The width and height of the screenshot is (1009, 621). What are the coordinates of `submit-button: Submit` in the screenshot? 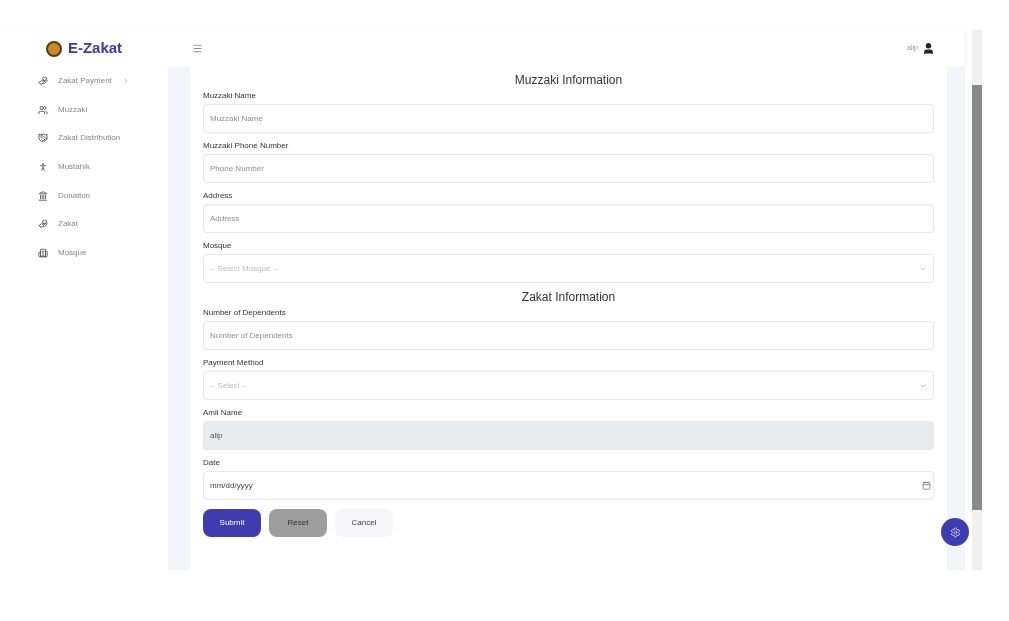 It's located at (232, 523).